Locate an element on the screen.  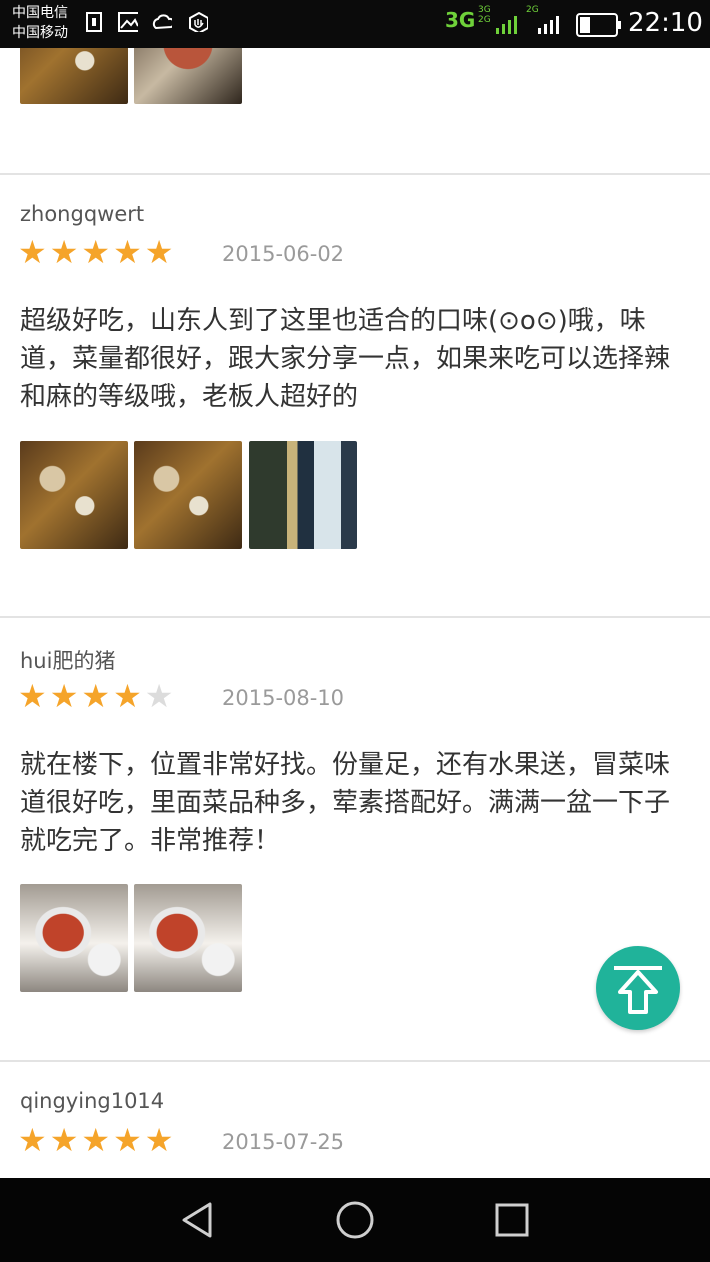
carrier-1: 中国电信 is located at coordinates (40, 13).